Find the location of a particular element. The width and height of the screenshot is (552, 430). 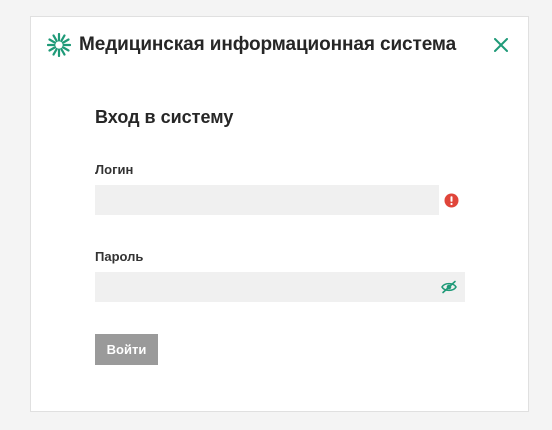

login-label: Логин is located at coordinates (114, 169).